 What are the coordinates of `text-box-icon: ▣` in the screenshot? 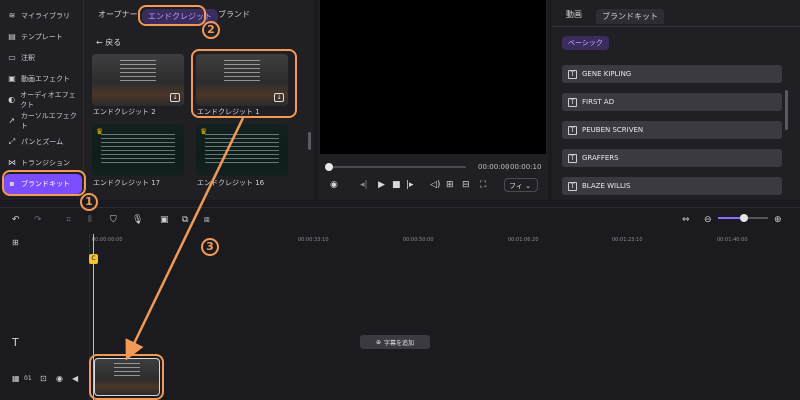 It's located at (164, 220).